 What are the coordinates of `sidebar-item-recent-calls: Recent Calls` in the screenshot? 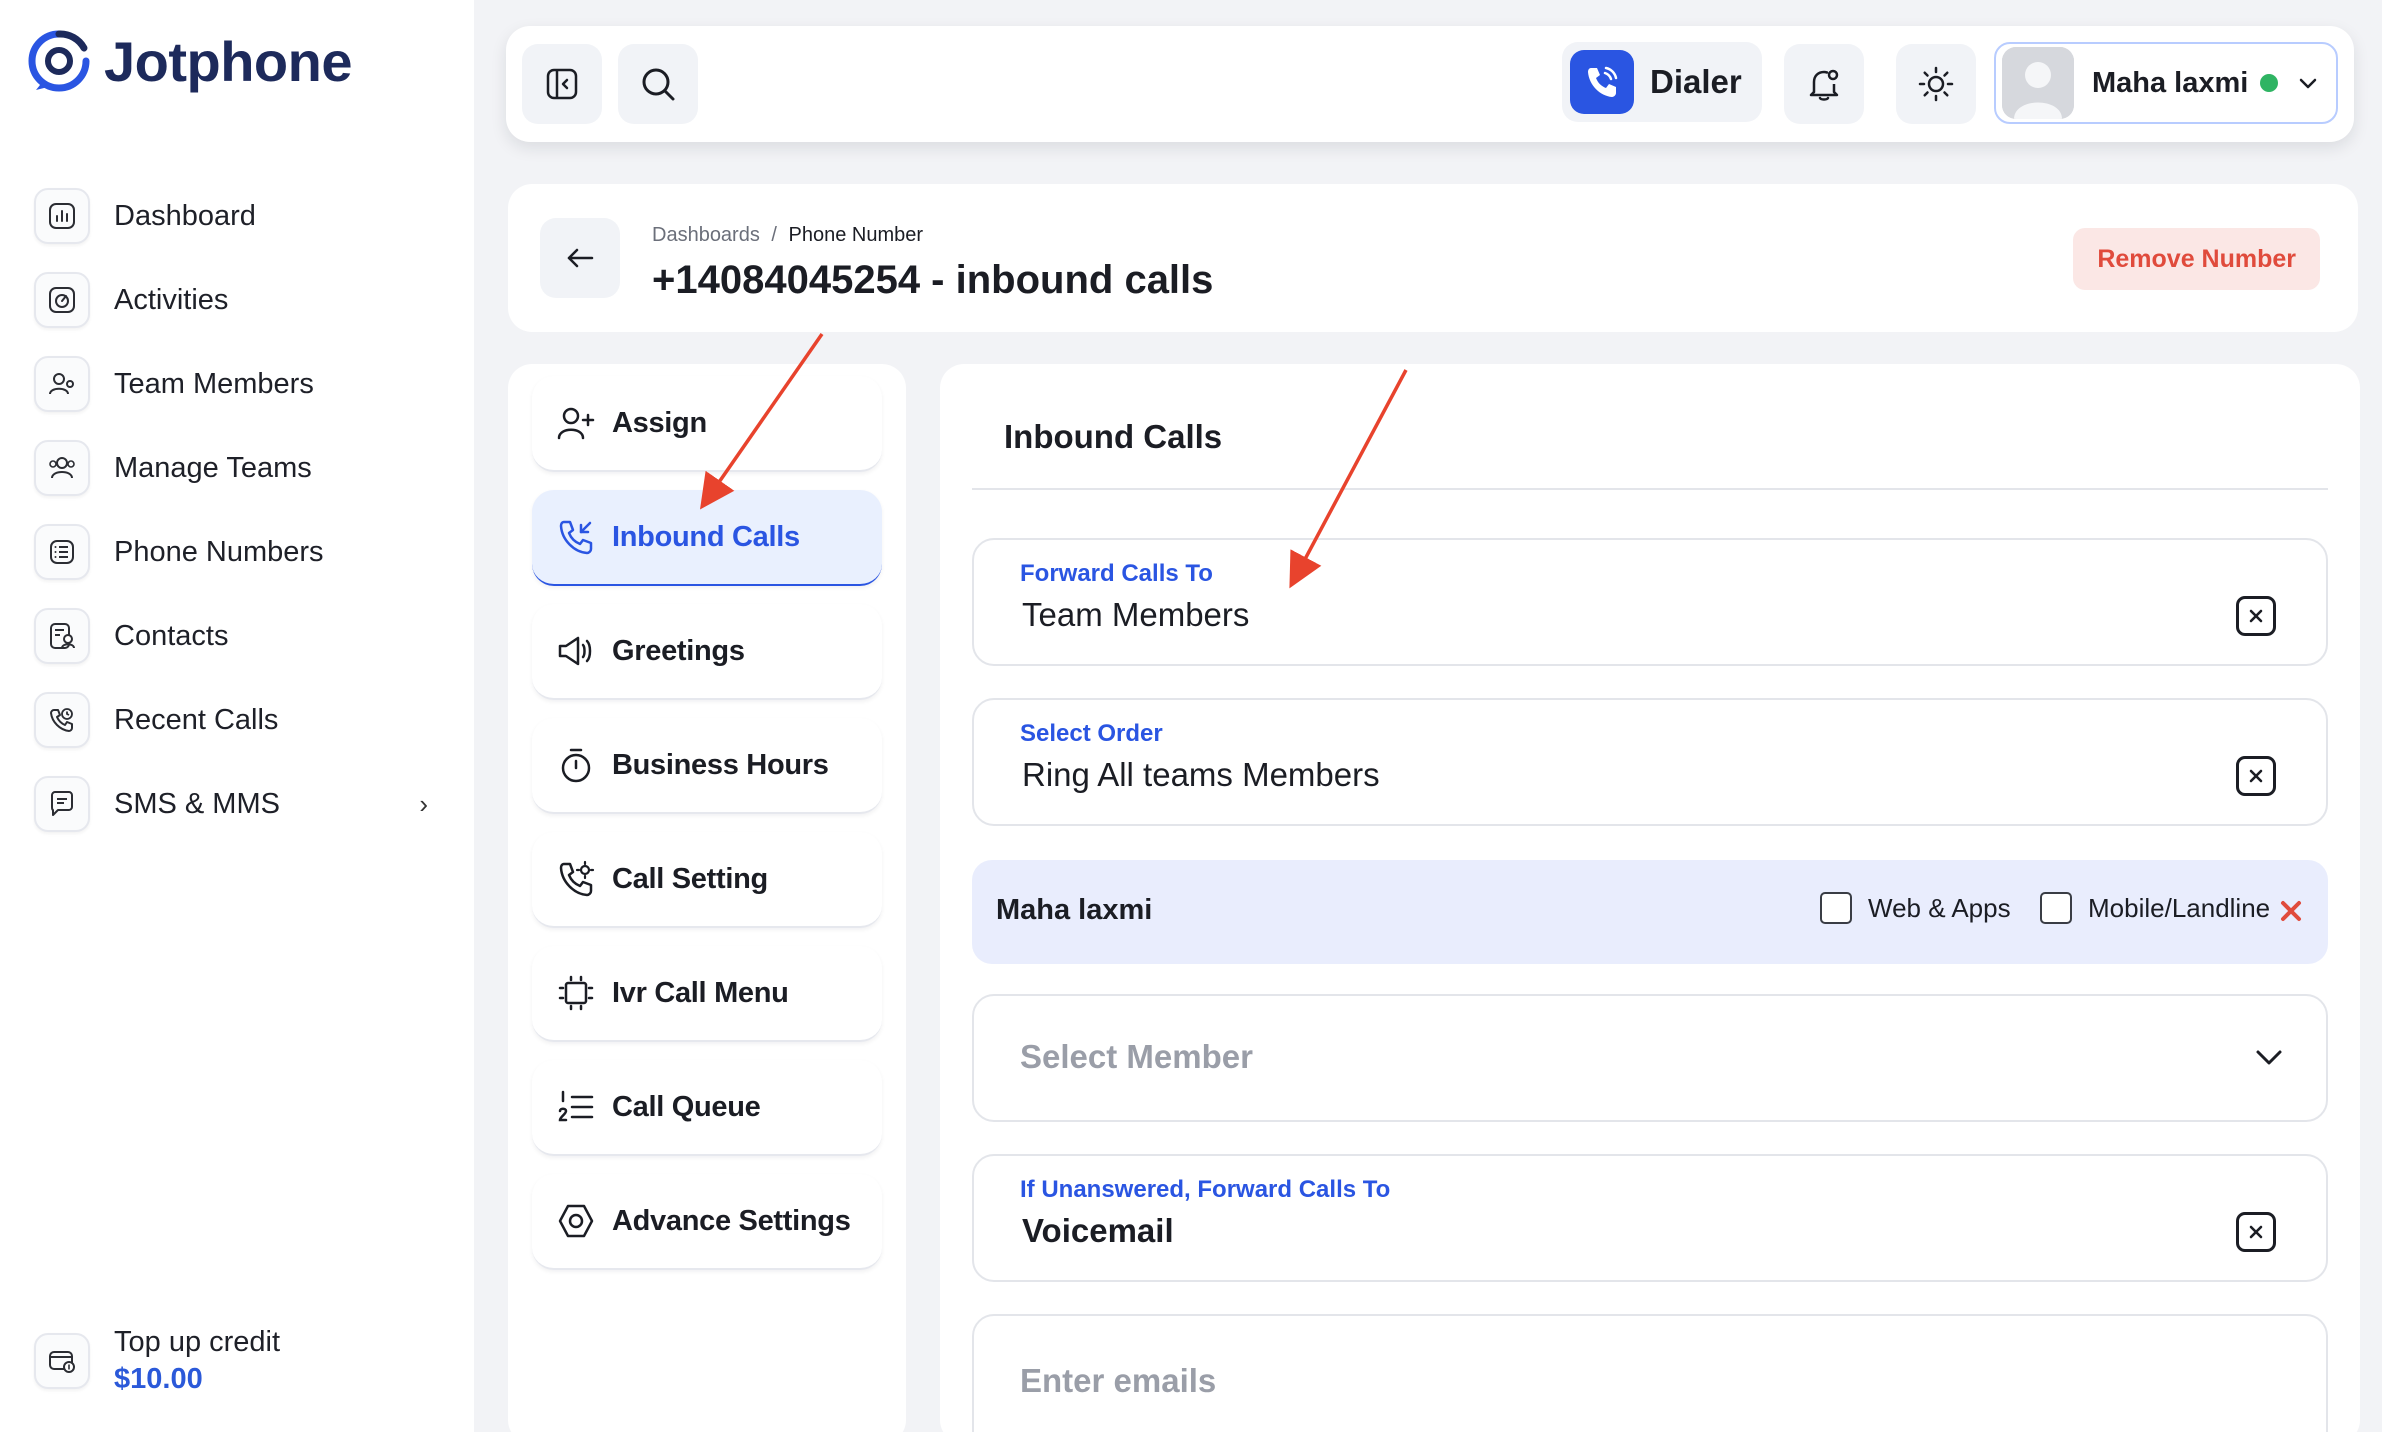 It's located at (239, 720).